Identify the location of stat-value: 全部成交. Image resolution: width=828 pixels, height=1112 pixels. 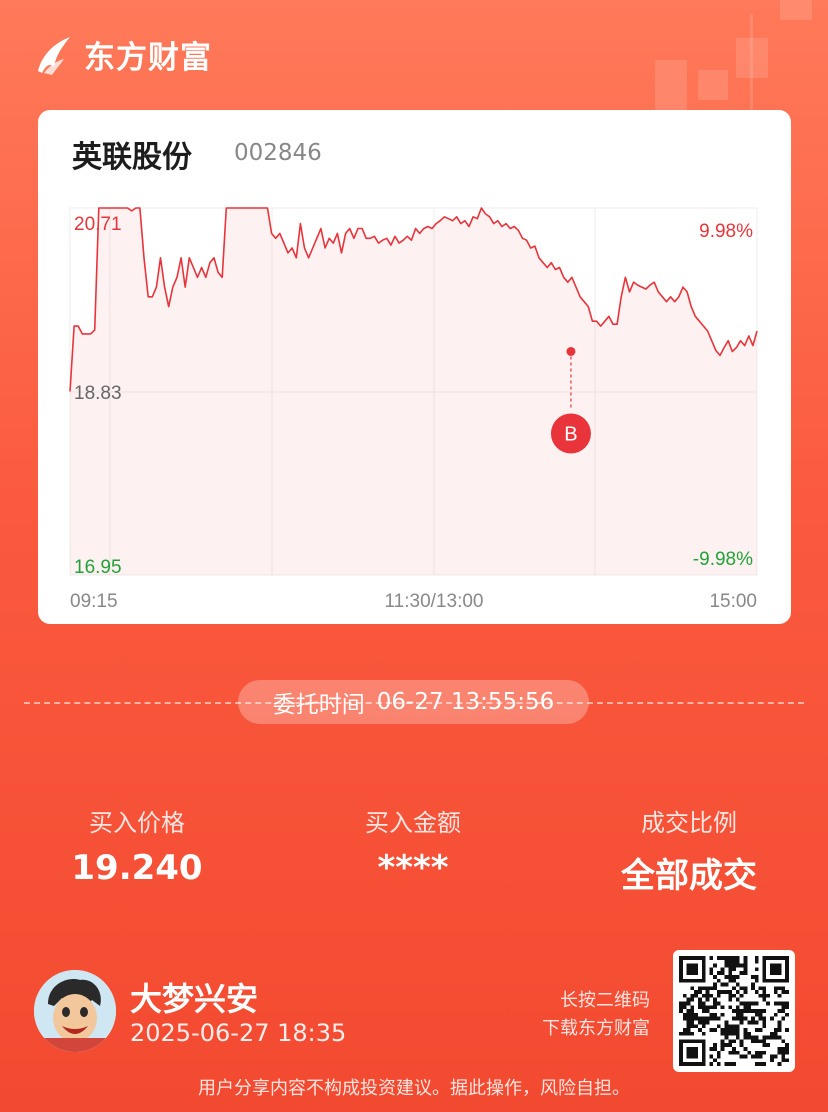
(689, 876).